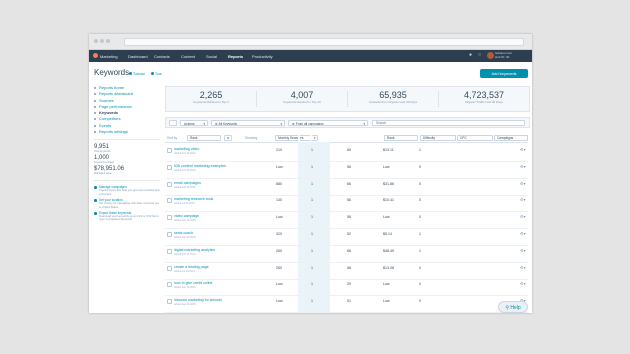 The width and height of the screenshot is (630, 354). I want to click on info-icon, so click(130, 73).